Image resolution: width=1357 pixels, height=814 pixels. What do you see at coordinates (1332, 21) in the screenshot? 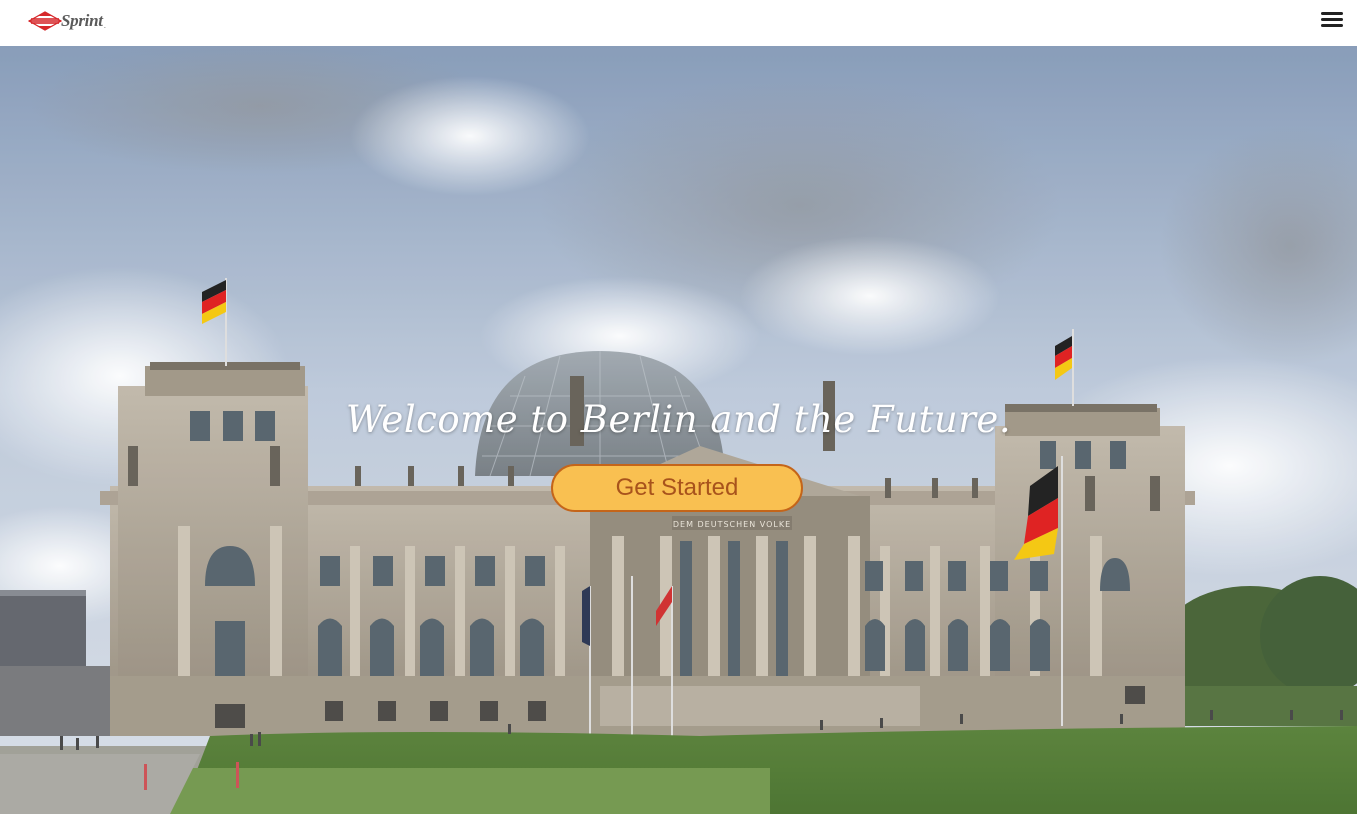
I see `hamburger-menu-icon` at bounding box center [1332, 21].